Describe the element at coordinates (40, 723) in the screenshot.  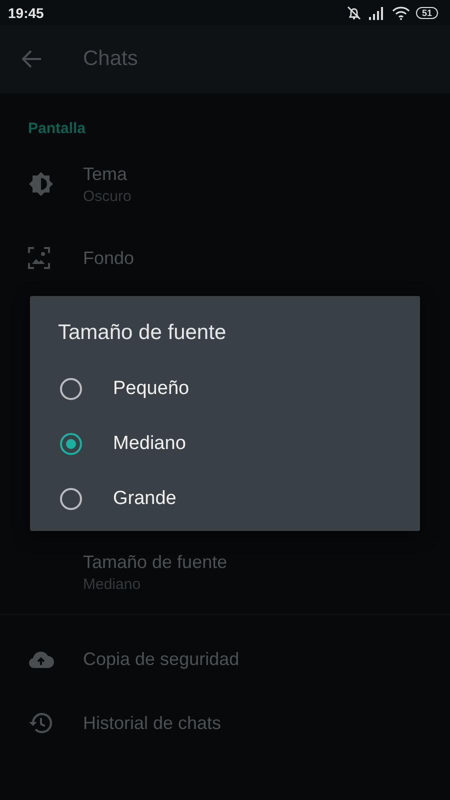
I see `history-icon` at that location.